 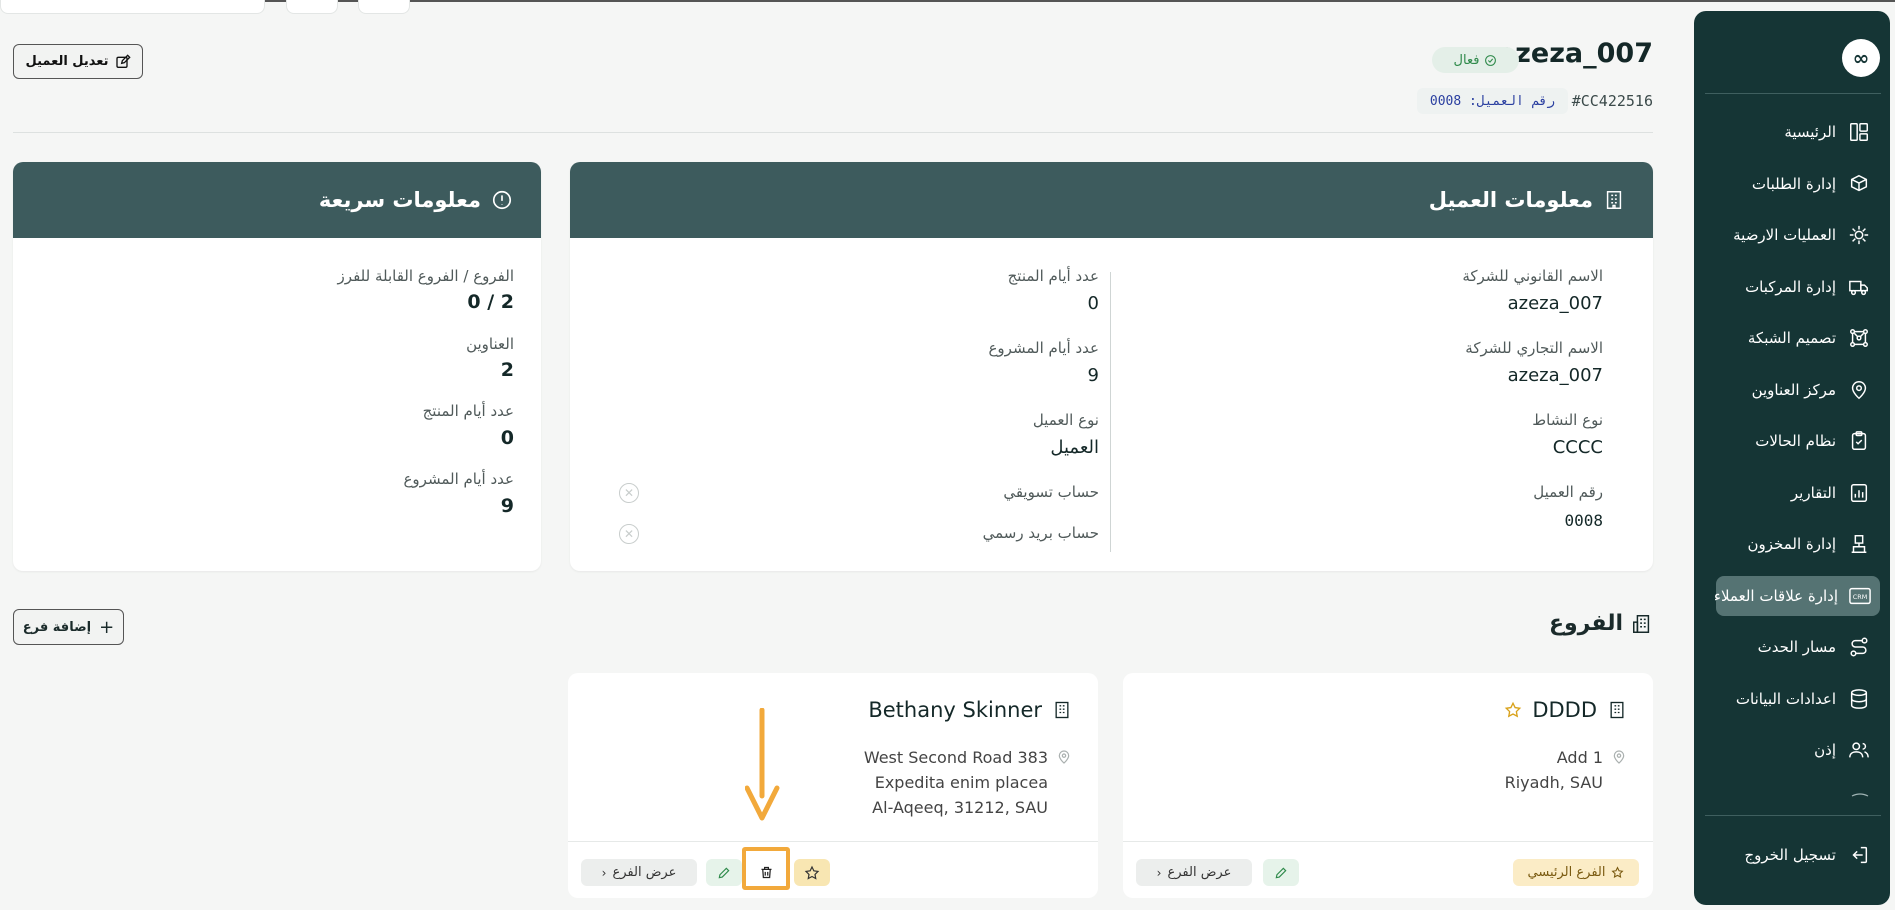 I want to click on branches-section-title: الفروع, so click(x=1601, y=623).